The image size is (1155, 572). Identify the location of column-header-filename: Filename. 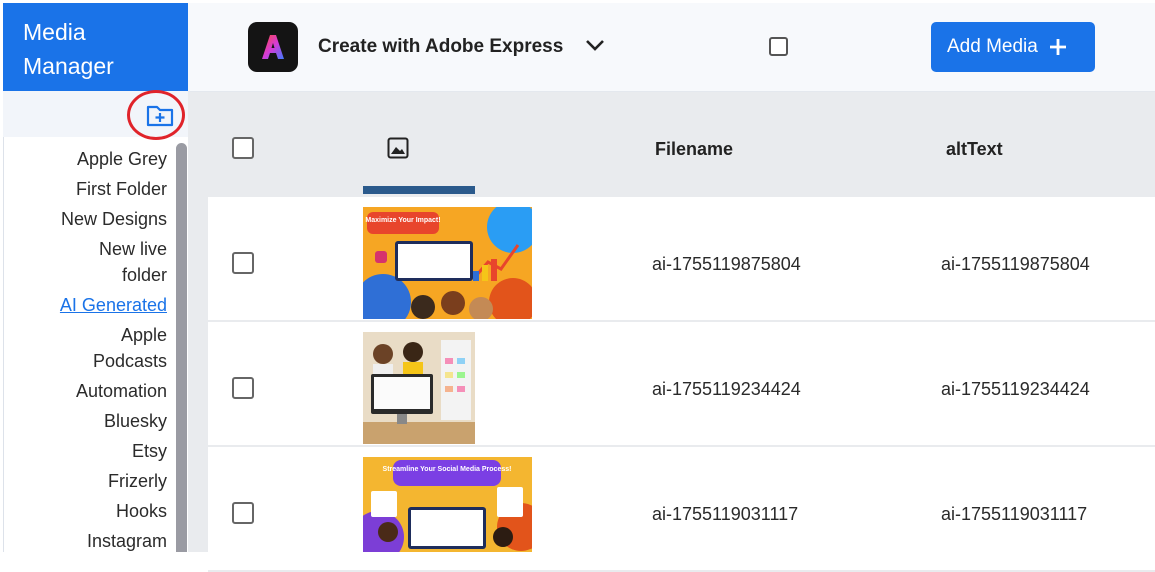
(694, 149).